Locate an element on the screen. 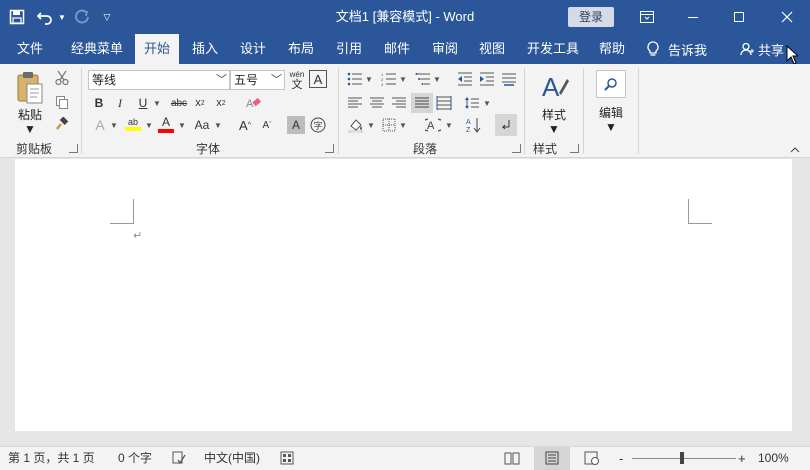  undo-icon is located at coordinates (45, 17).